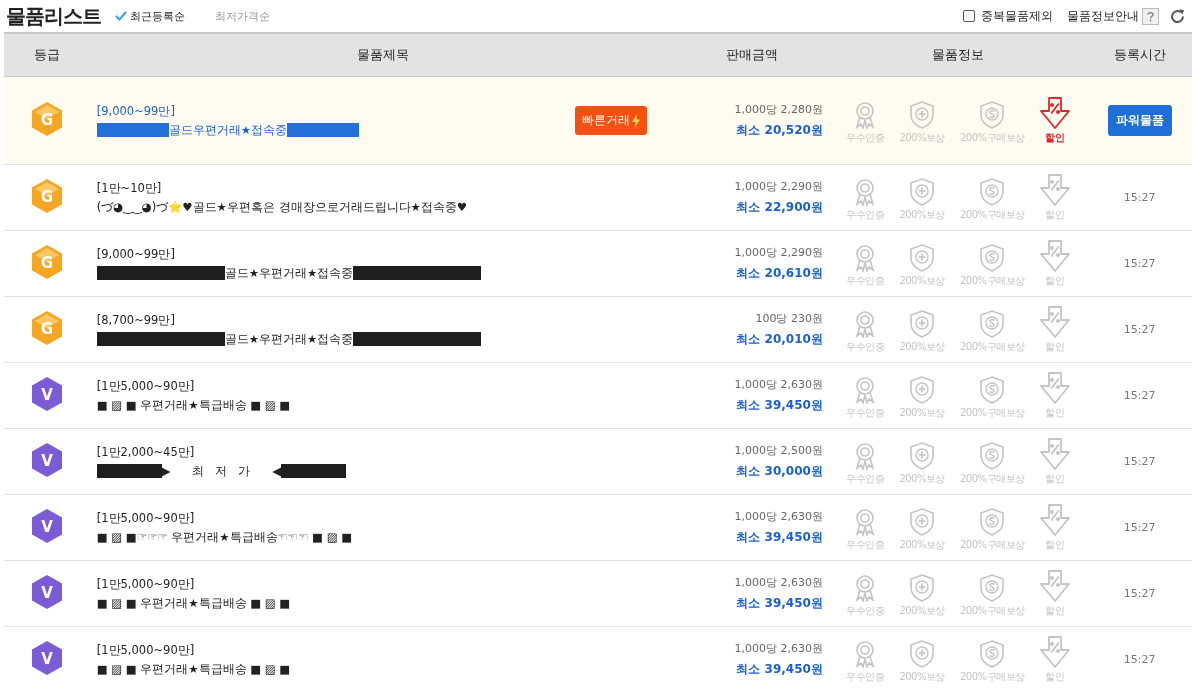 The width and height of the screenshot is (1192, 691). Describe the element at coordinates (635, 120) in the screenshot. I see `lightning-icon` at that location.